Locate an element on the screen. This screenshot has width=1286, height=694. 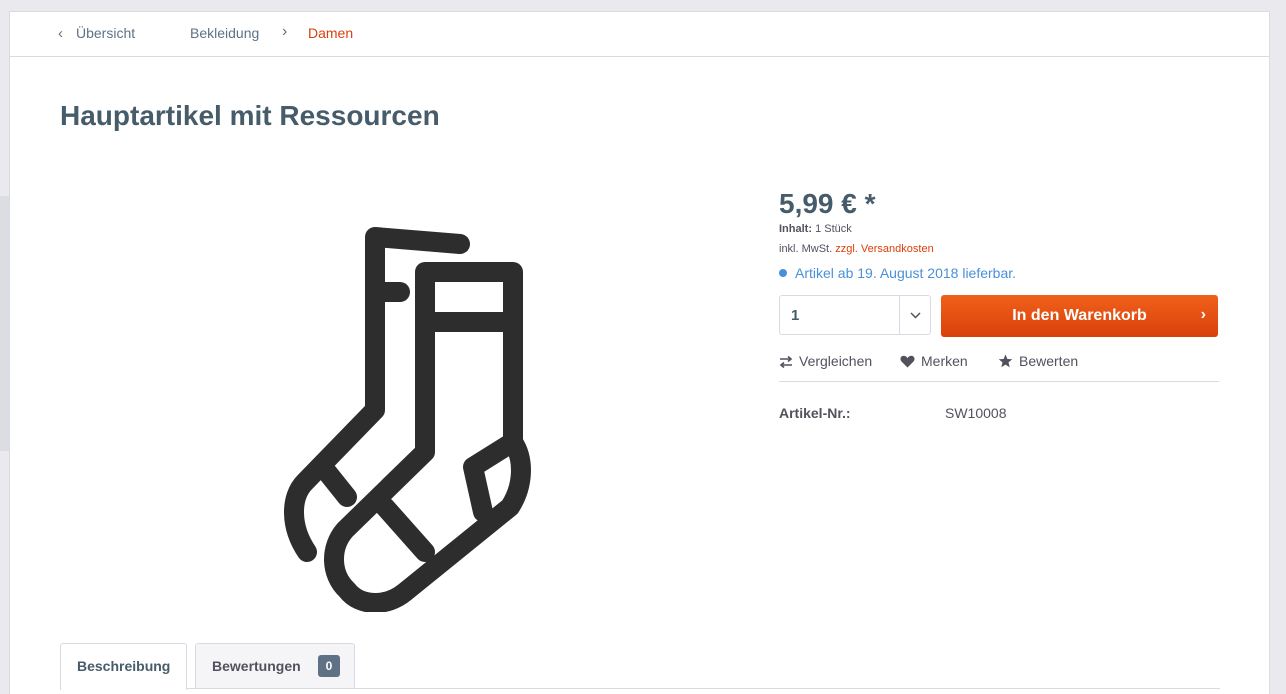
reviews-count-badge: 0 is located at coordinates (329, 666).